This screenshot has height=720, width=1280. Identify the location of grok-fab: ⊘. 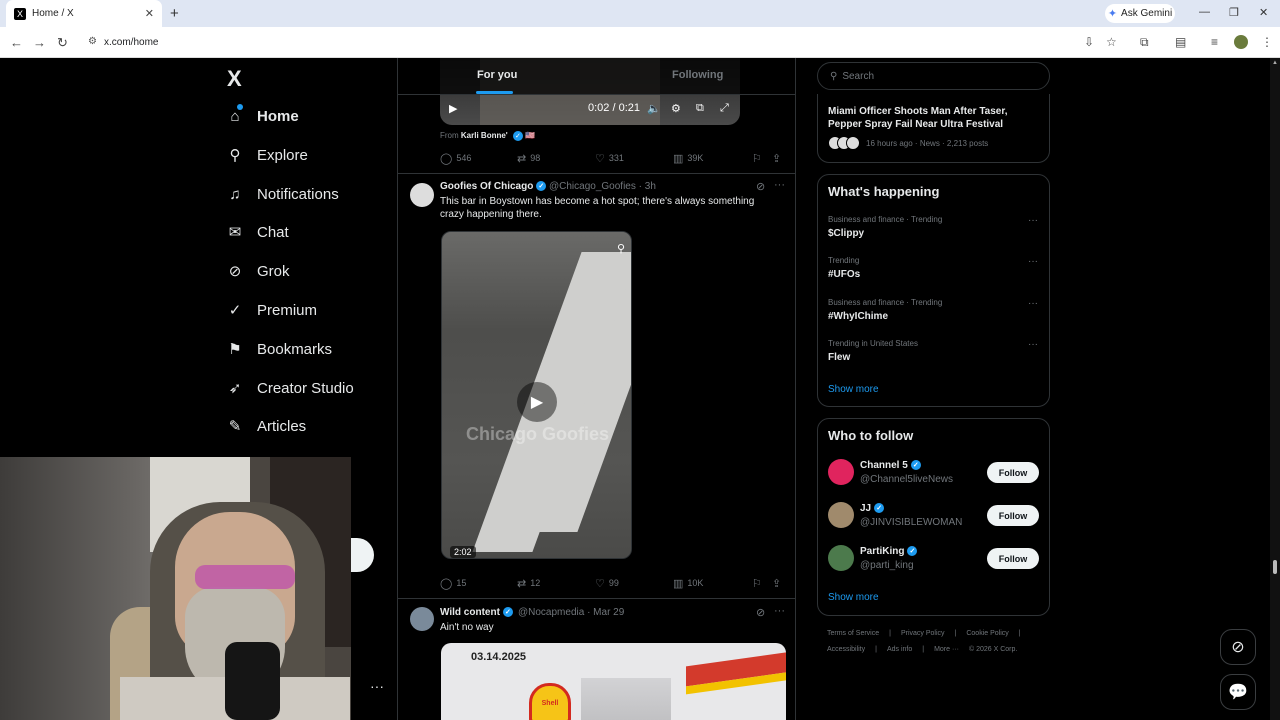
(1238, 647).